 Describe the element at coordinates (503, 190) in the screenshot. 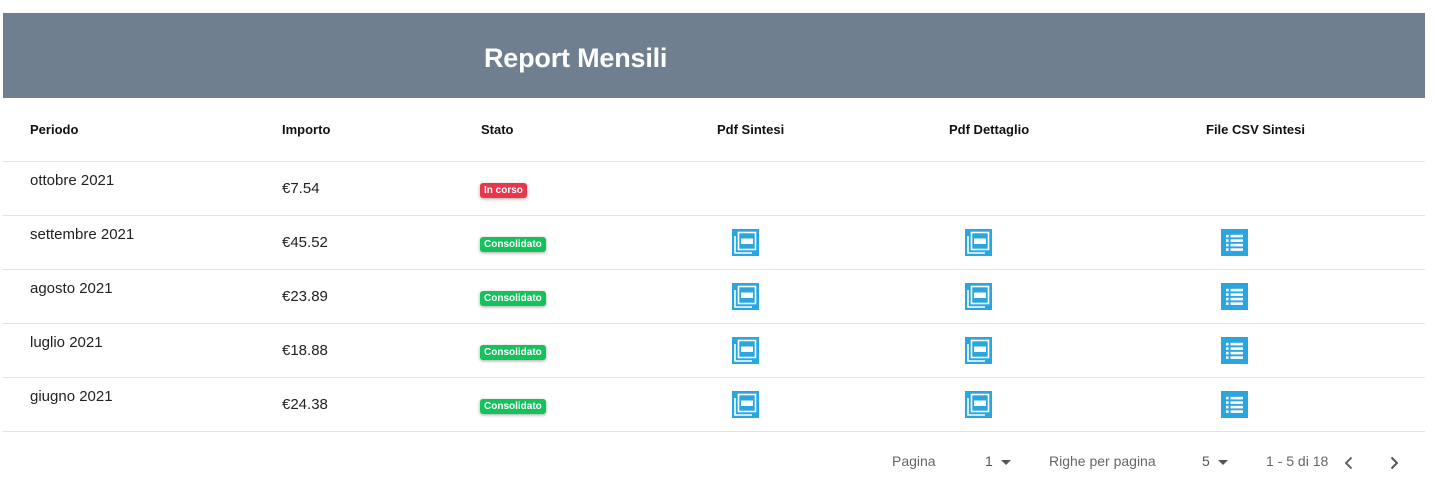

I see `status-badge: In corso` at that location.